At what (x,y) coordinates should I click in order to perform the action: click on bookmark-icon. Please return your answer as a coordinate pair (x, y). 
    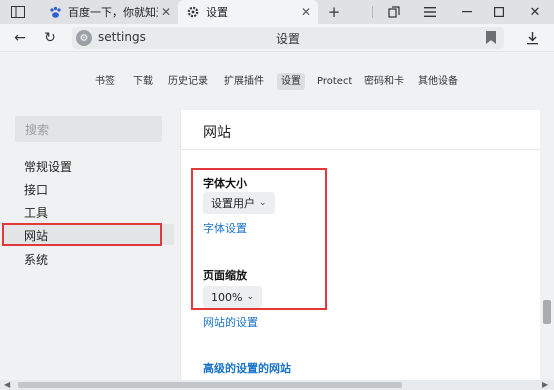
    Looking at the image, I should click on (491, 37).